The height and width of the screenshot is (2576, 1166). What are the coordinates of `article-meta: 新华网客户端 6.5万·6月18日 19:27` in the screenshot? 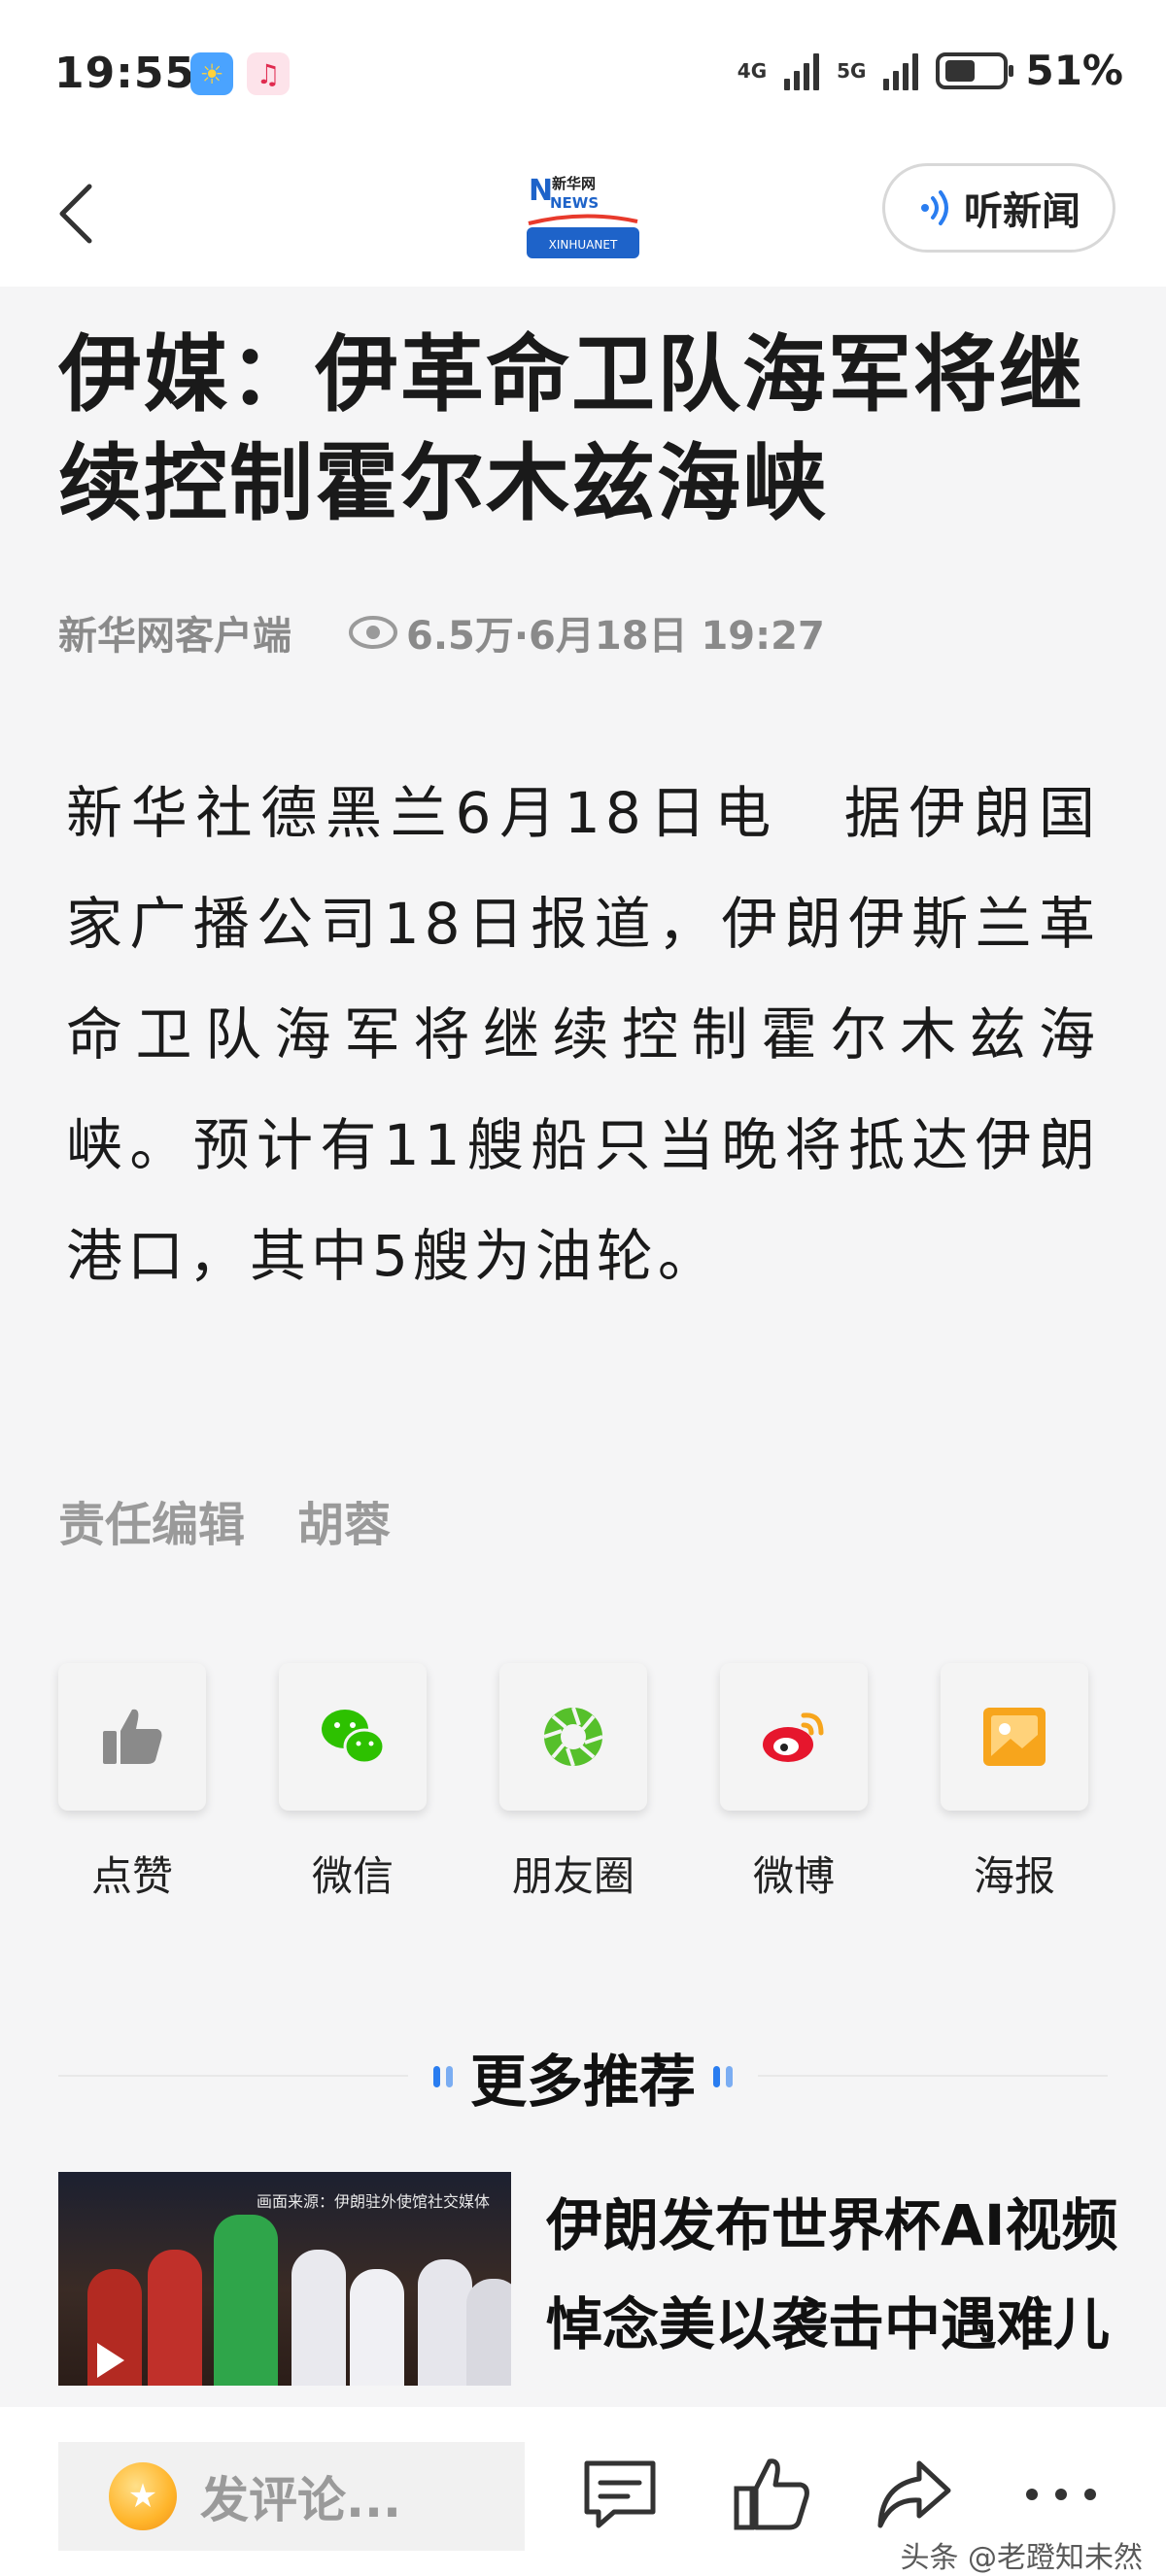 It's located at (441, 632).